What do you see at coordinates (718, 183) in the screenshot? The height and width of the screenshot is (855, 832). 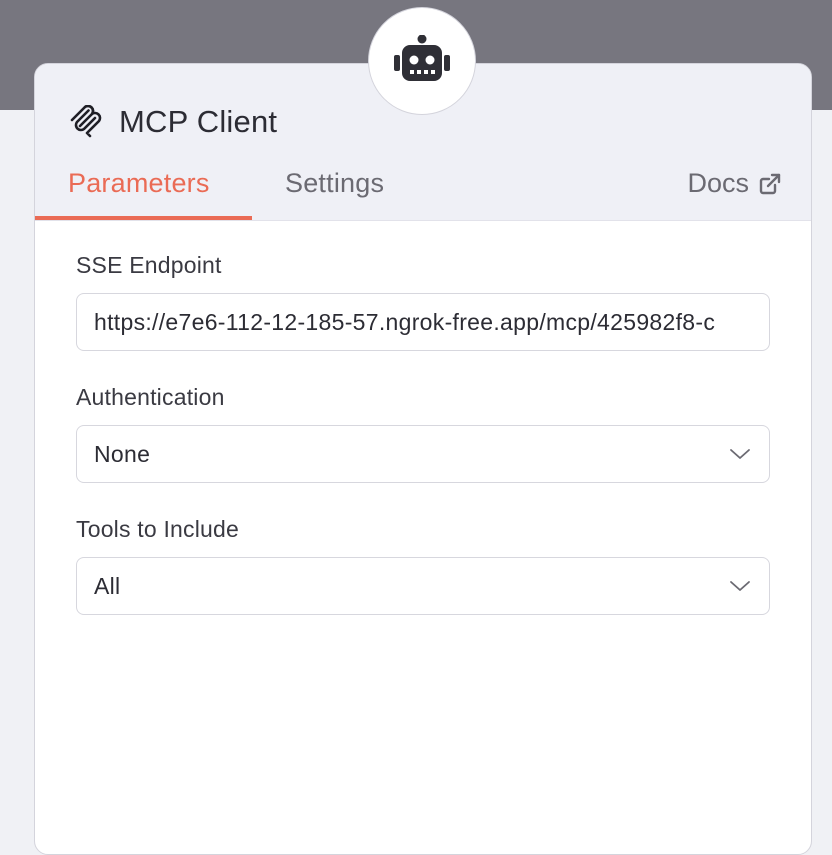 I see `docs-label: Docs` at bounding box center [718, 183].